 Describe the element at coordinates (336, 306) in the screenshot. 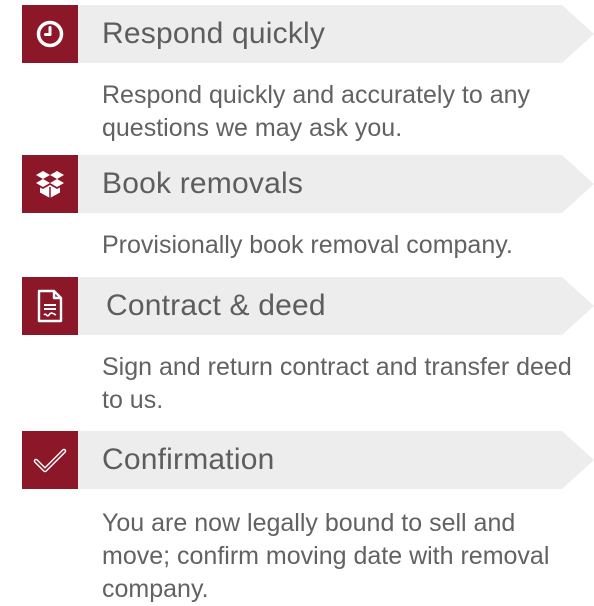

I see `title-bar: Contract & deed` at that location.